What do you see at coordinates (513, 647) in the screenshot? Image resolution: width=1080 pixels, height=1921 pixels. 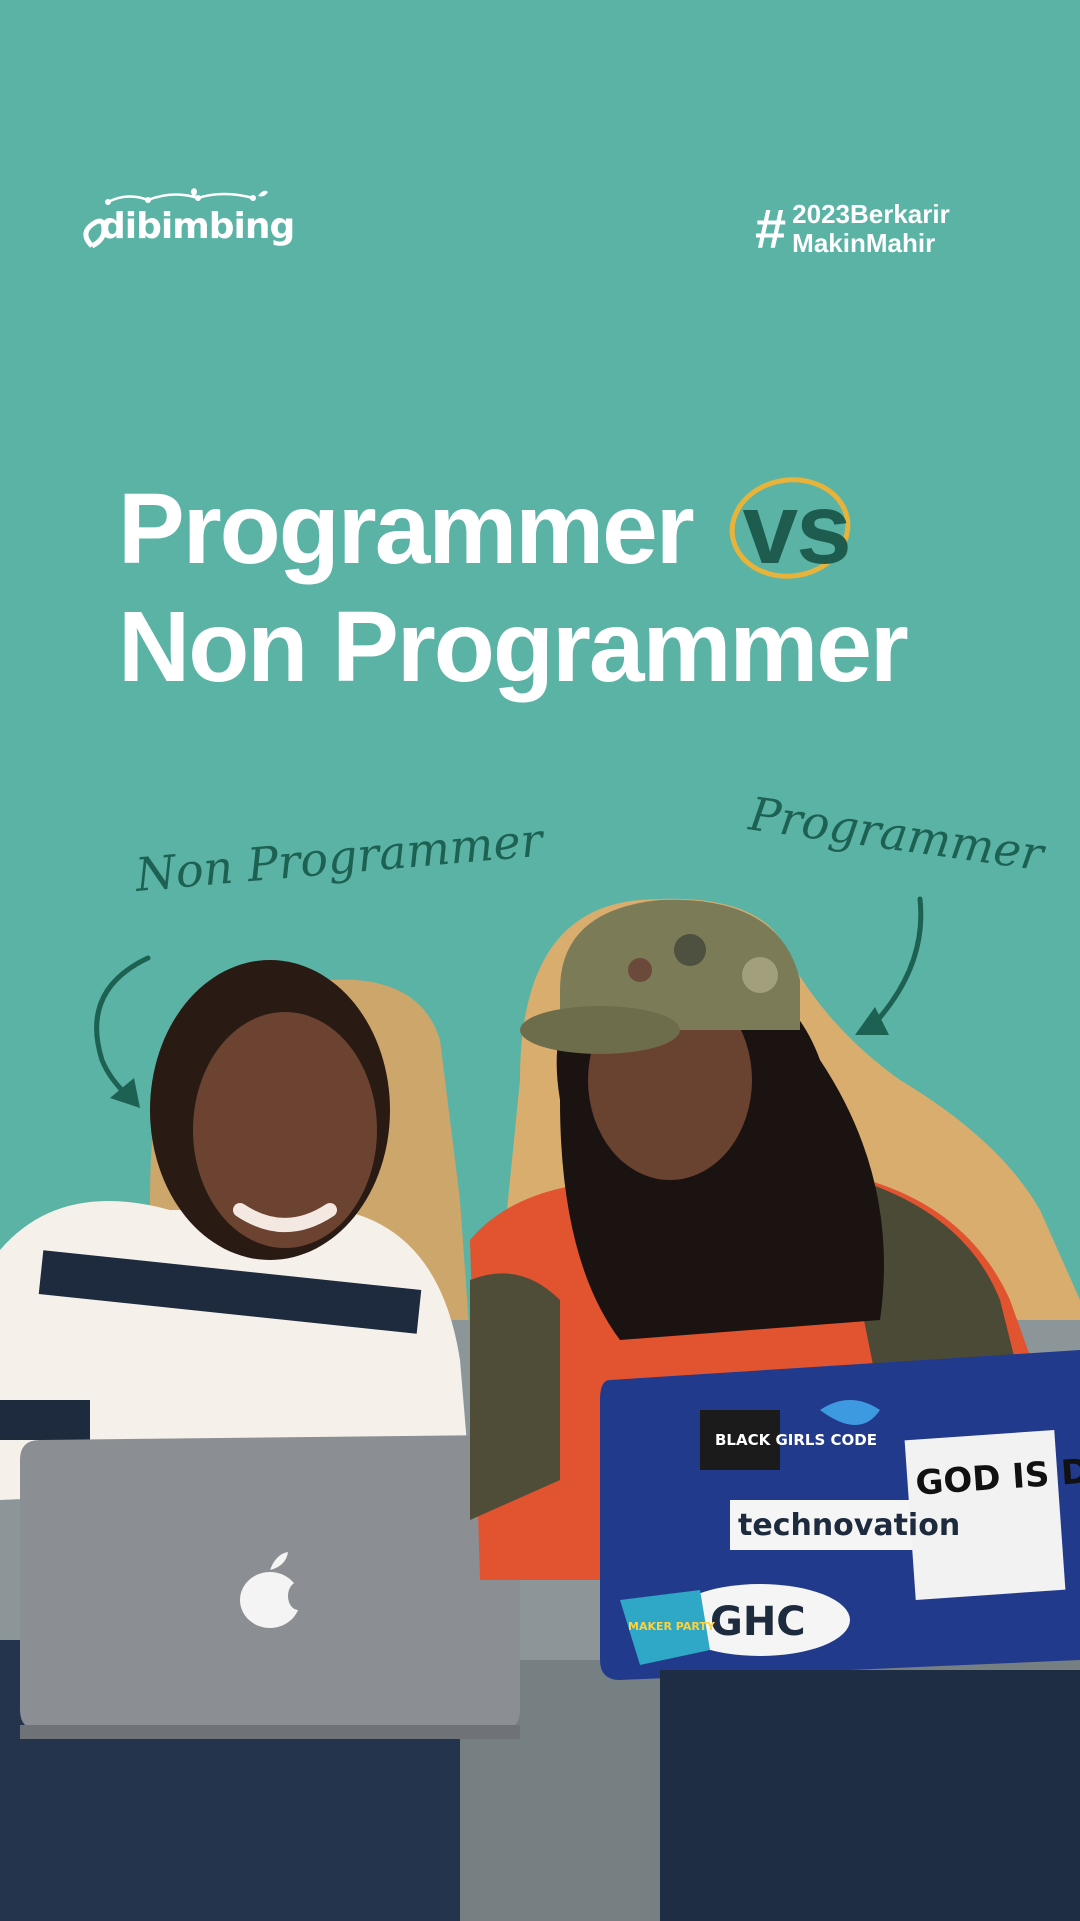 I see `headline-row-2: Non Programmer` at bounding box center [513, 647].